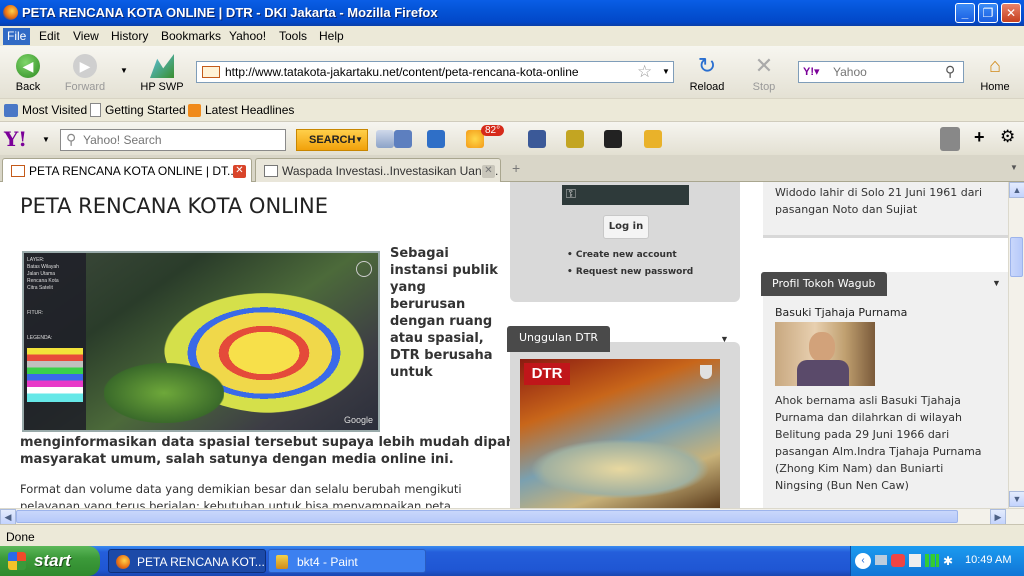  What do you see at coordinates (127, 170) in the screenshot?
I see `tab-peta-rencana: PETA RENCANA KOTA ONLINE | DT... ✕` at bounding box center [127, 170].